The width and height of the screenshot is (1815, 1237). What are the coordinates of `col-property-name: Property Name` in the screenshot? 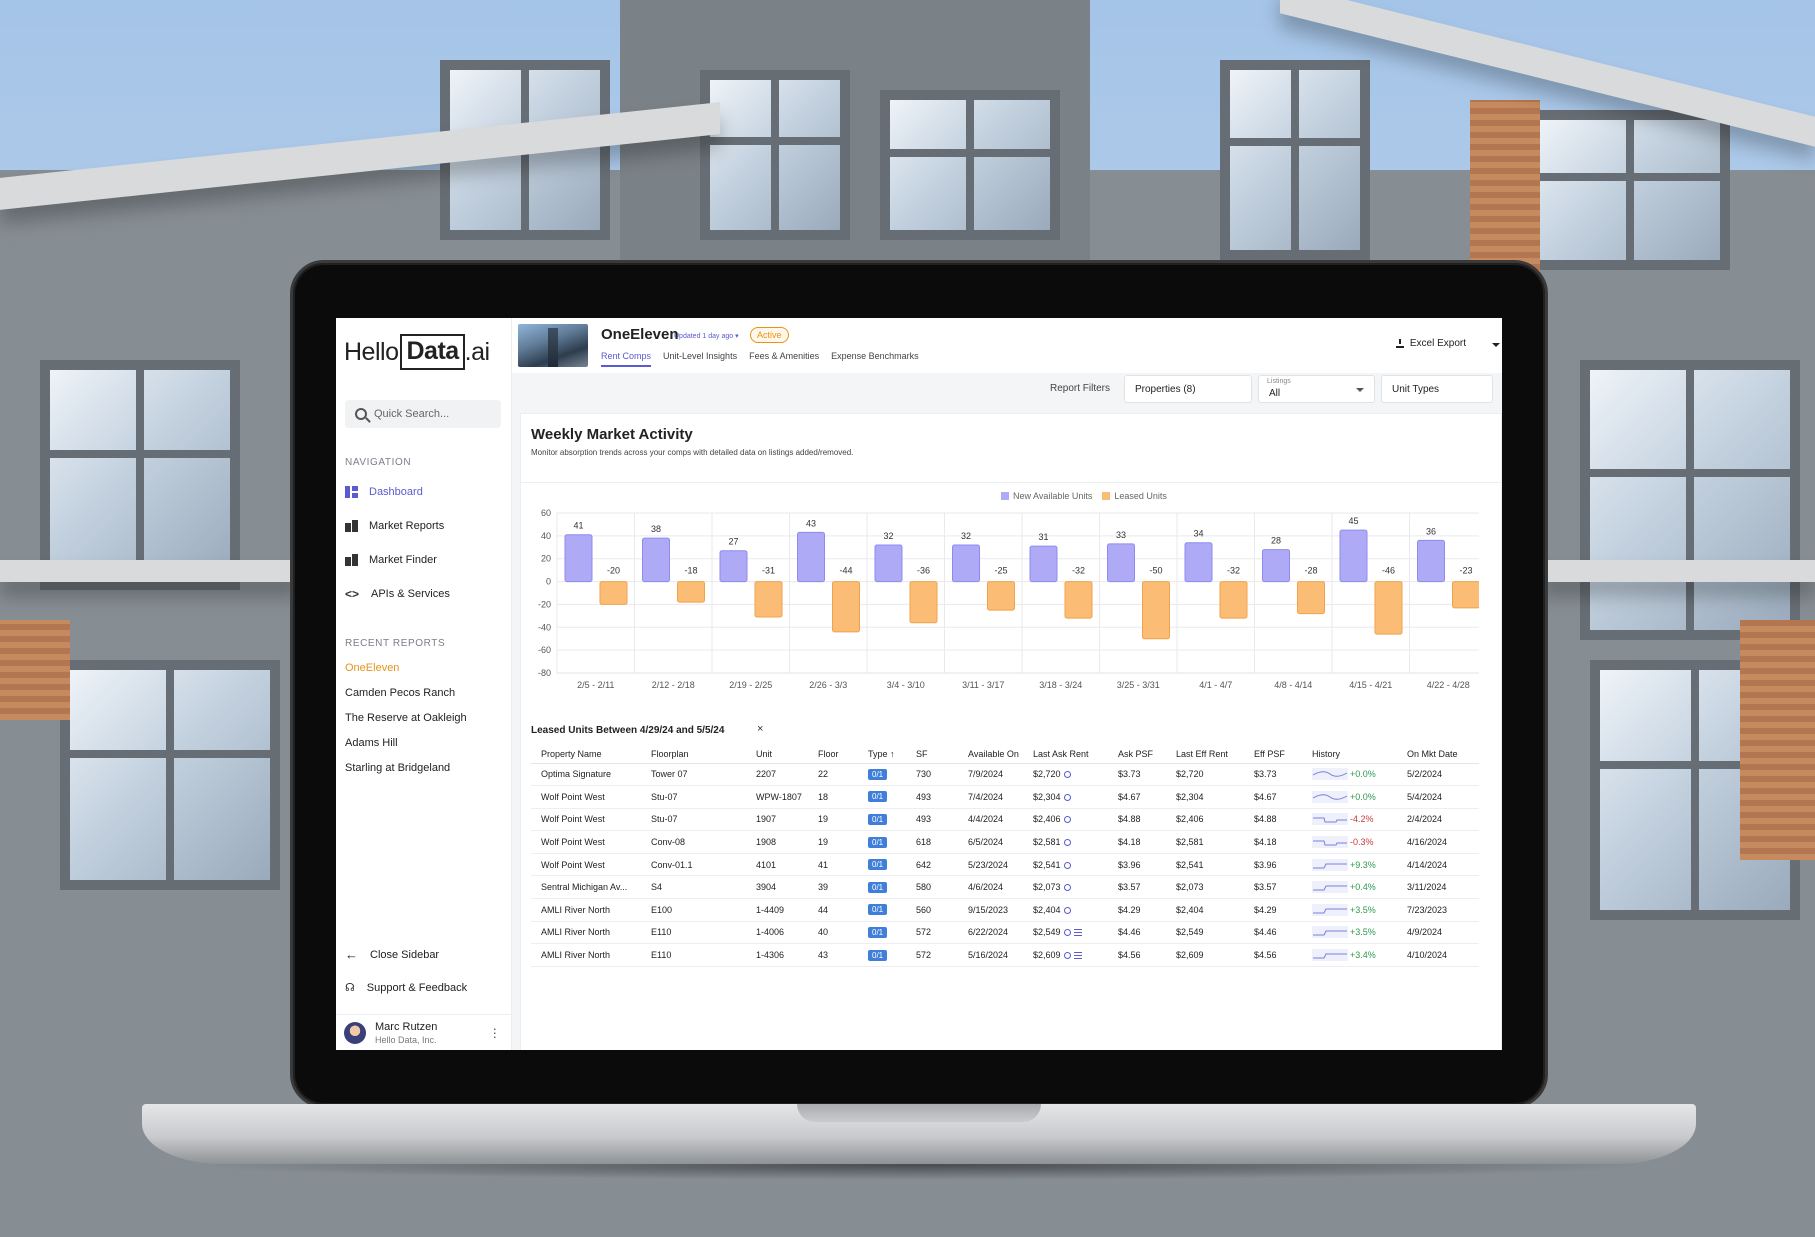 It's located at (586, 754).